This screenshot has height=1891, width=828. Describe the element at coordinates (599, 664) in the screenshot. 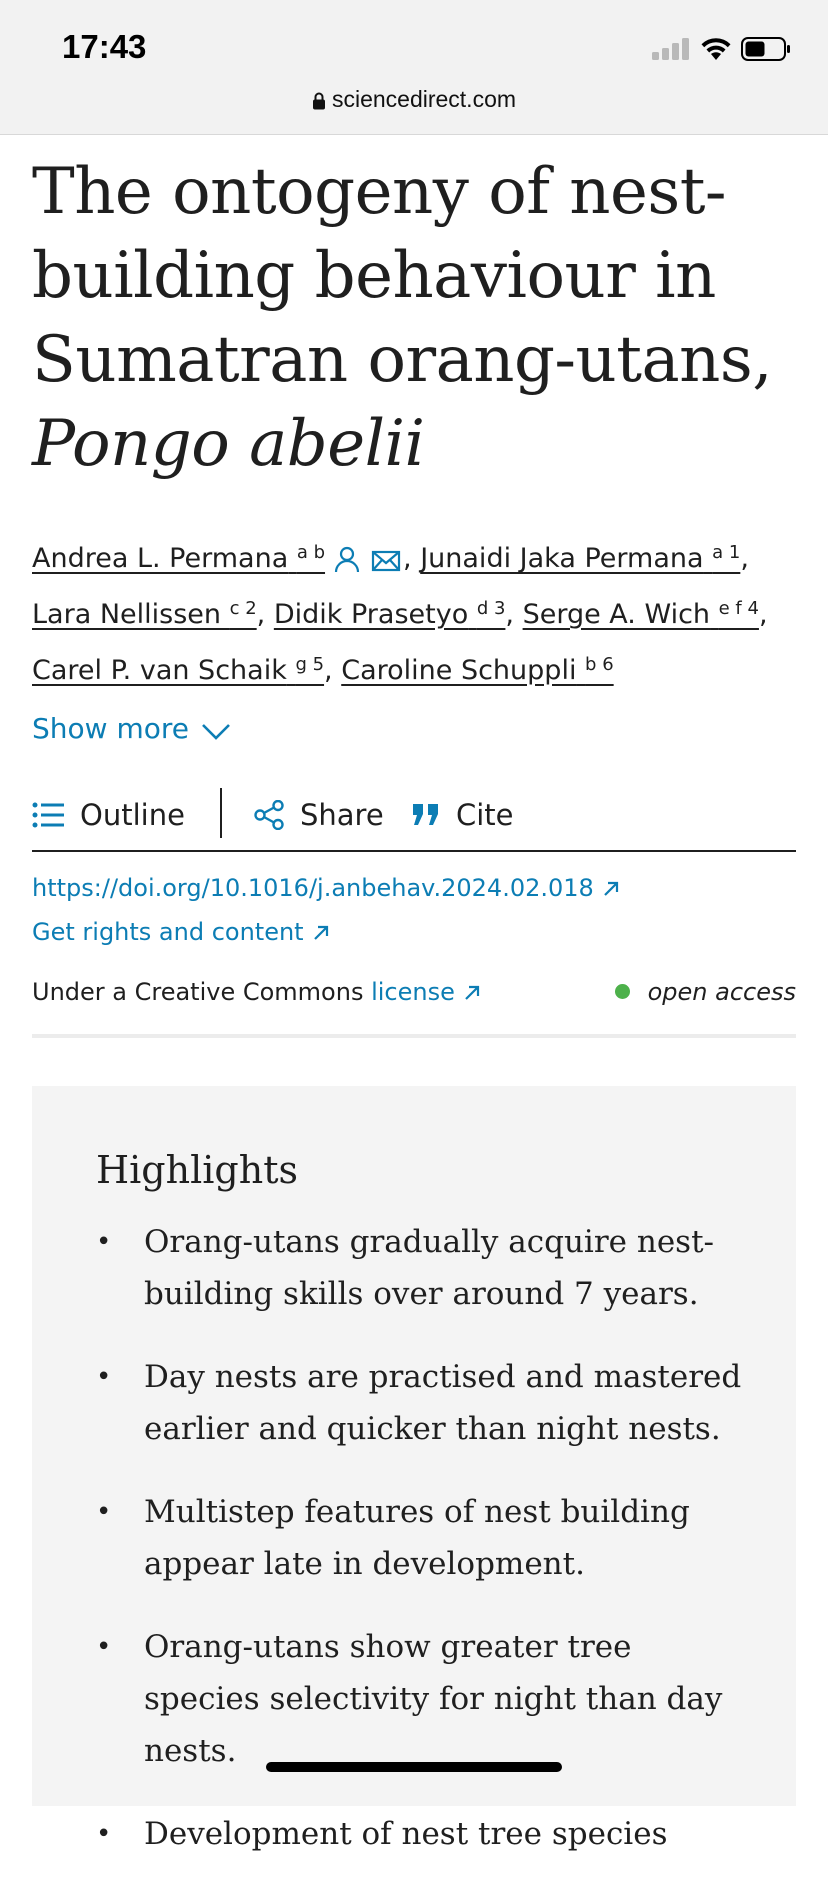

I see `author-affiliation: b 6` at that location.